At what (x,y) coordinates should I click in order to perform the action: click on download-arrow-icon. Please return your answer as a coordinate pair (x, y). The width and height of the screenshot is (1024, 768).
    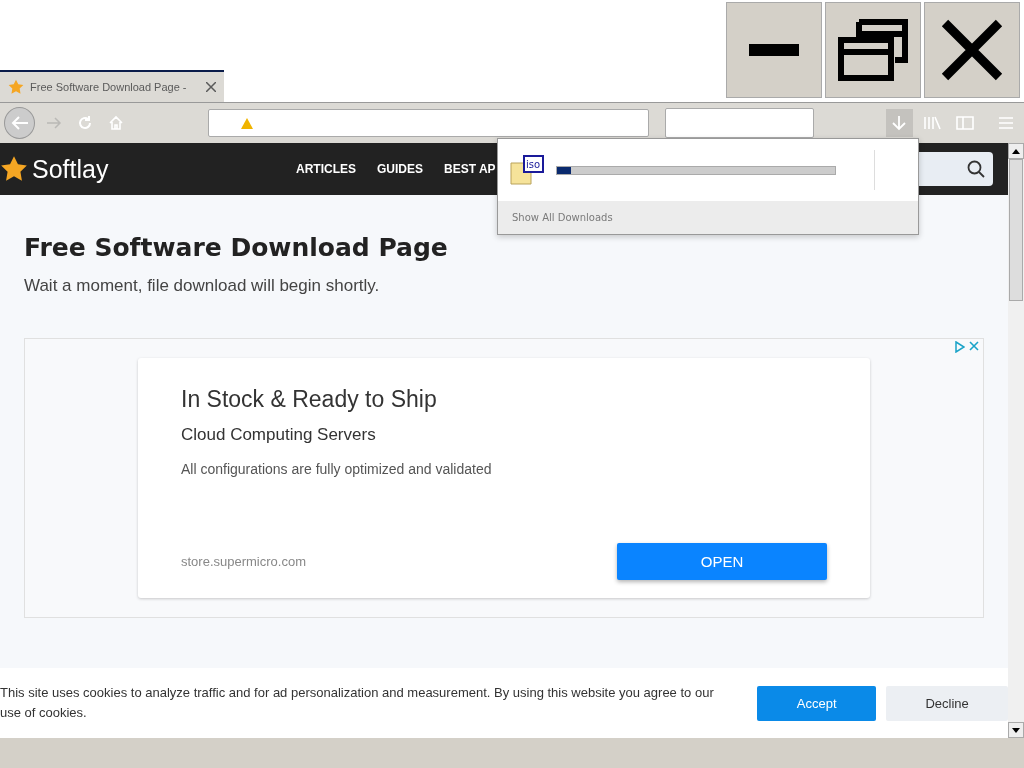
    Looking at the image, I should click on (899, 123).